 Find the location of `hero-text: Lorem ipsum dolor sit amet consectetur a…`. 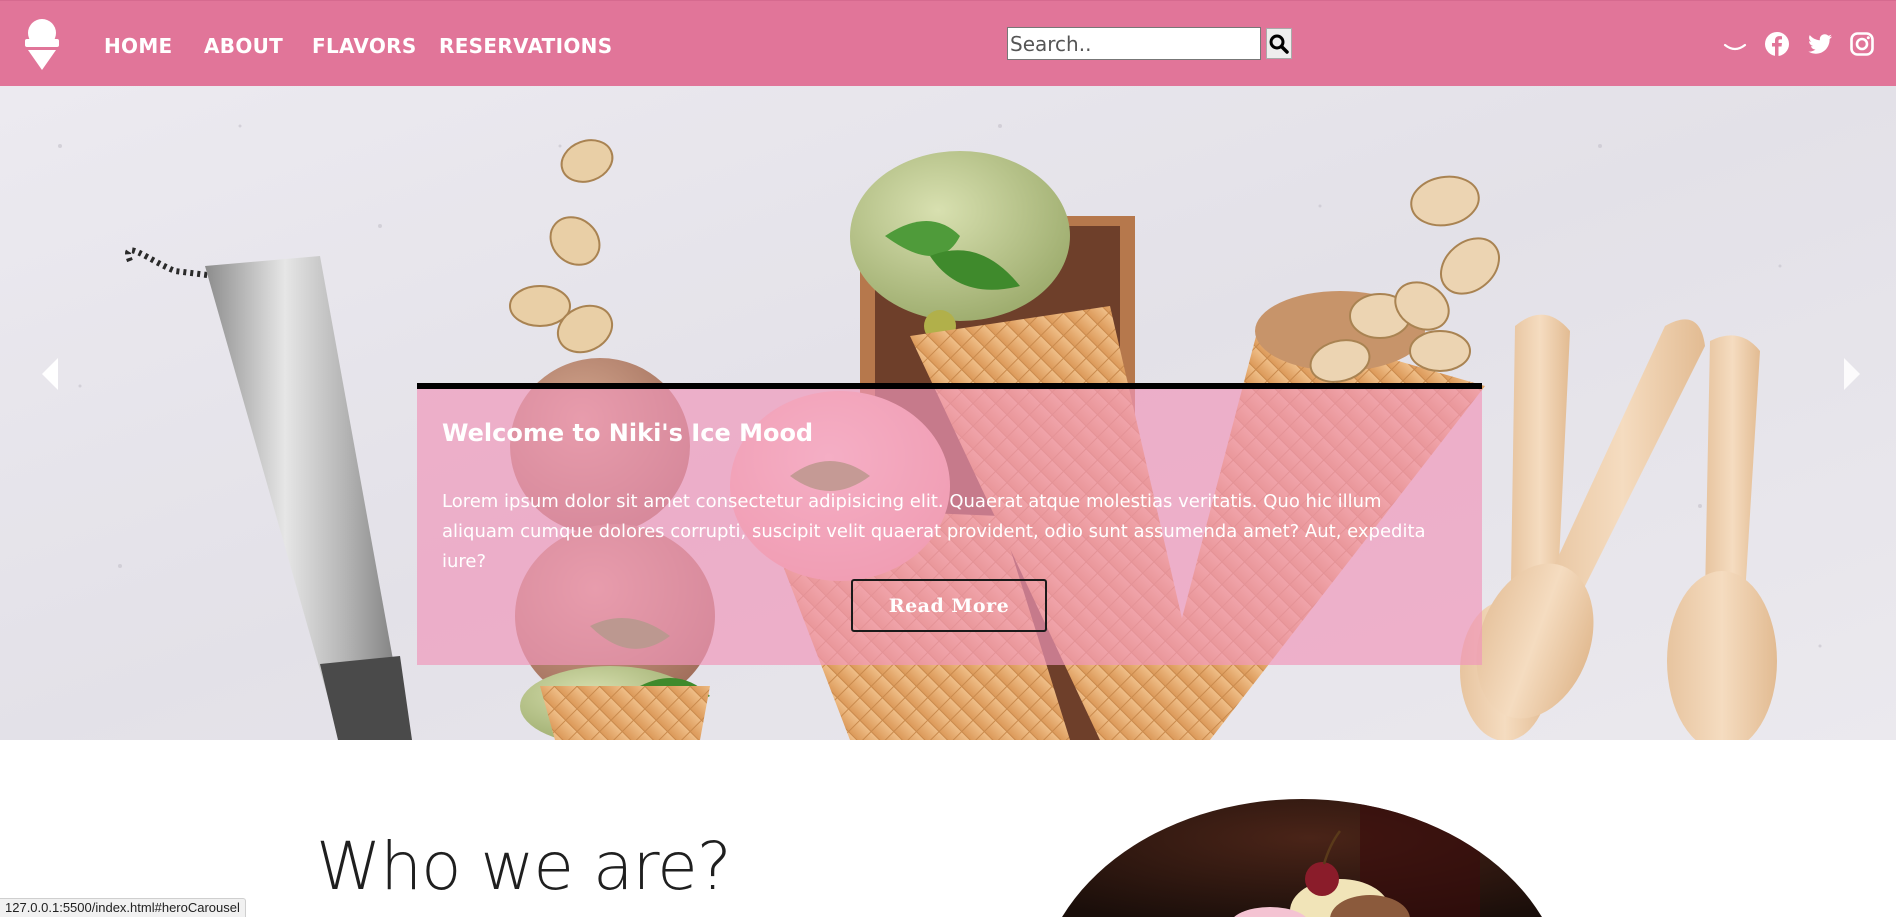

hero-text: Lorem ipsum dolor sit amet consectetur a… is located at coordinates (934, 531).